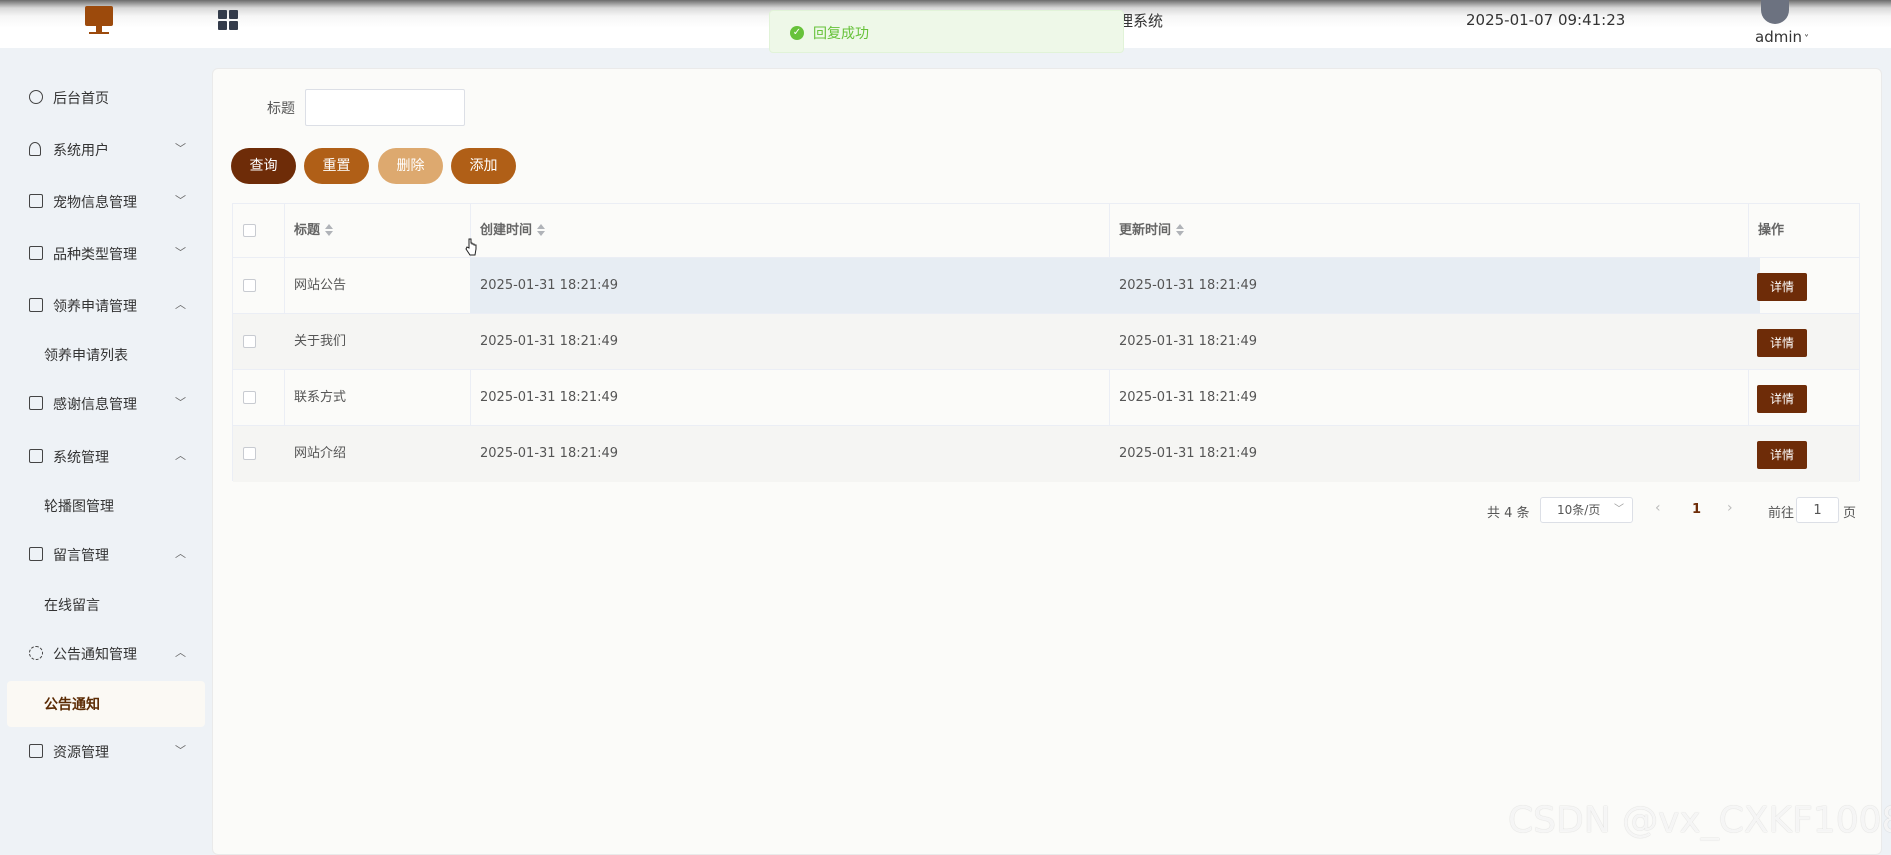 The width and height of the screenshot is (1891, 855). I want to click on select-all-checkbox, so click(249, 230).